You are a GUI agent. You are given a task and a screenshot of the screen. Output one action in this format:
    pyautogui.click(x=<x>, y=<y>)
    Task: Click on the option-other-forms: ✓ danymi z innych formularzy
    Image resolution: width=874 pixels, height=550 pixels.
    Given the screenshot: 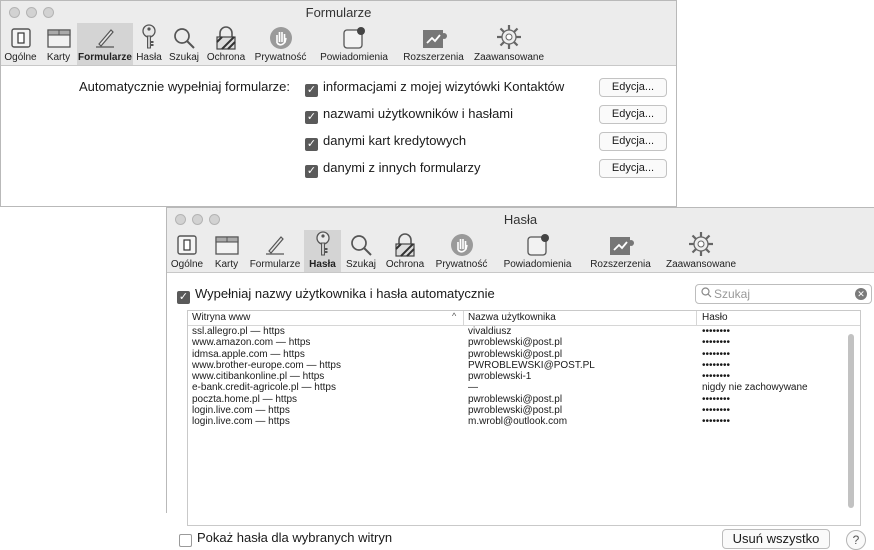 What is the action you would take?
    pyautogui.click(x=393, y=169)
    